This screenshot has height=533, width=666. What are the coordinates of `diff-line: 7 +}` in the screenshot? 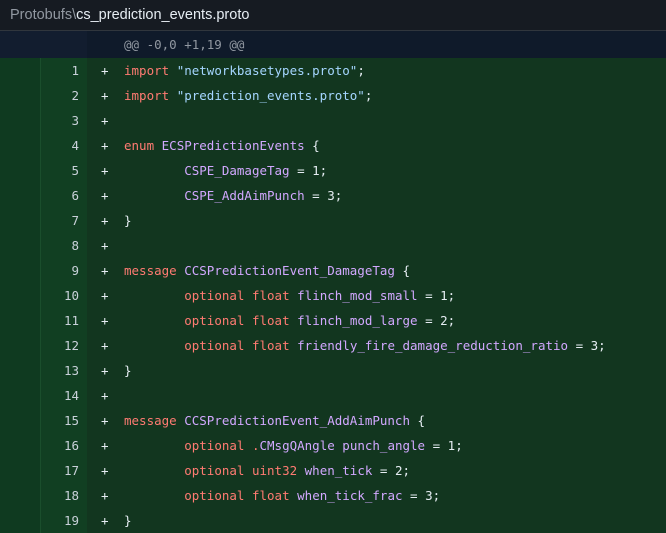 It's located at (333, 220).